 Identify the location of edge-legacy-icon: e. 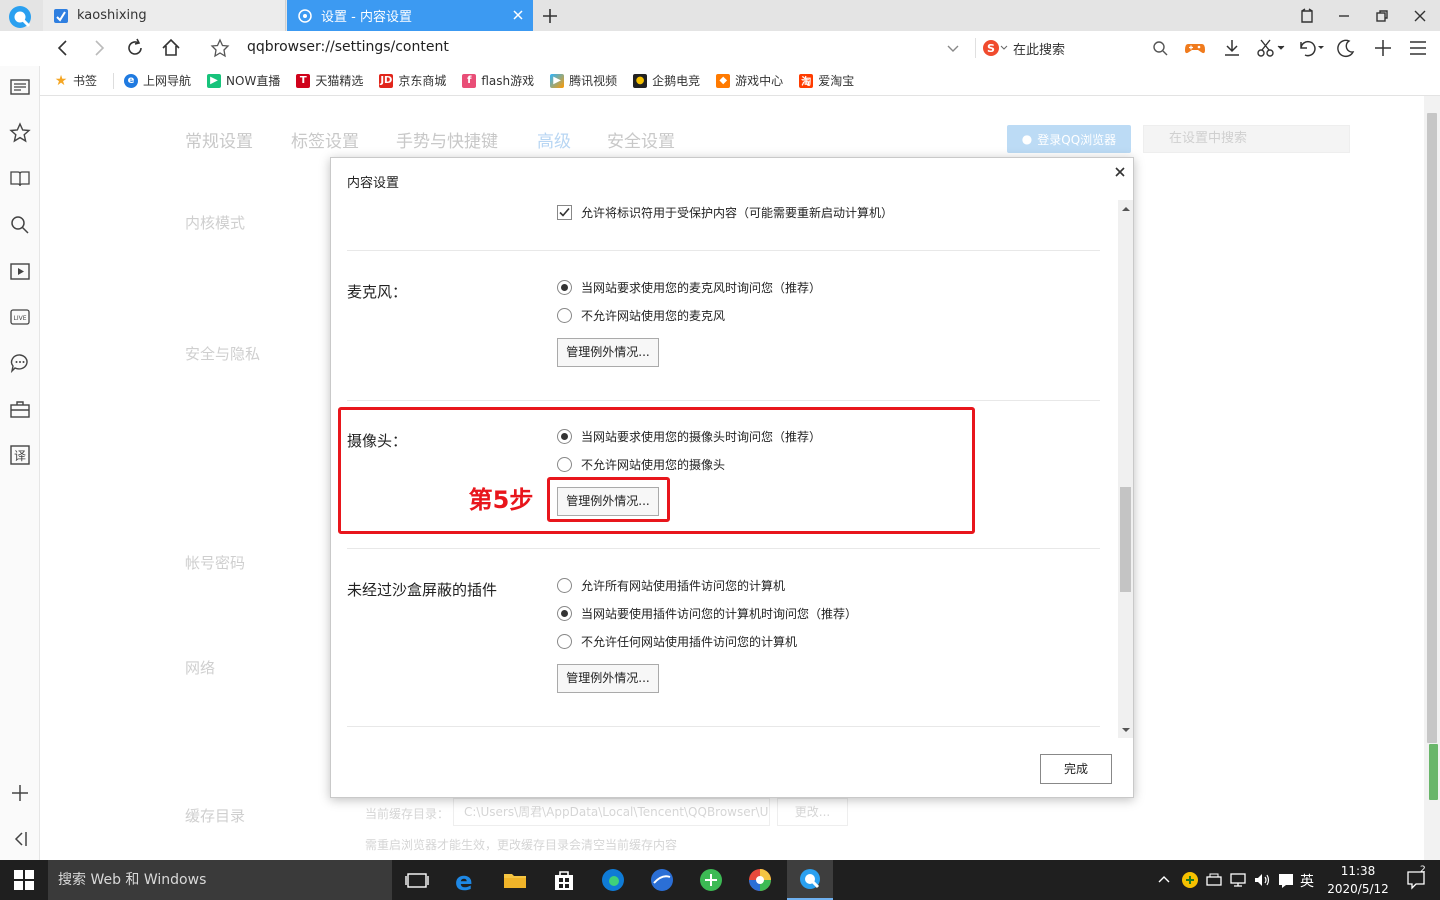
(466, 880).